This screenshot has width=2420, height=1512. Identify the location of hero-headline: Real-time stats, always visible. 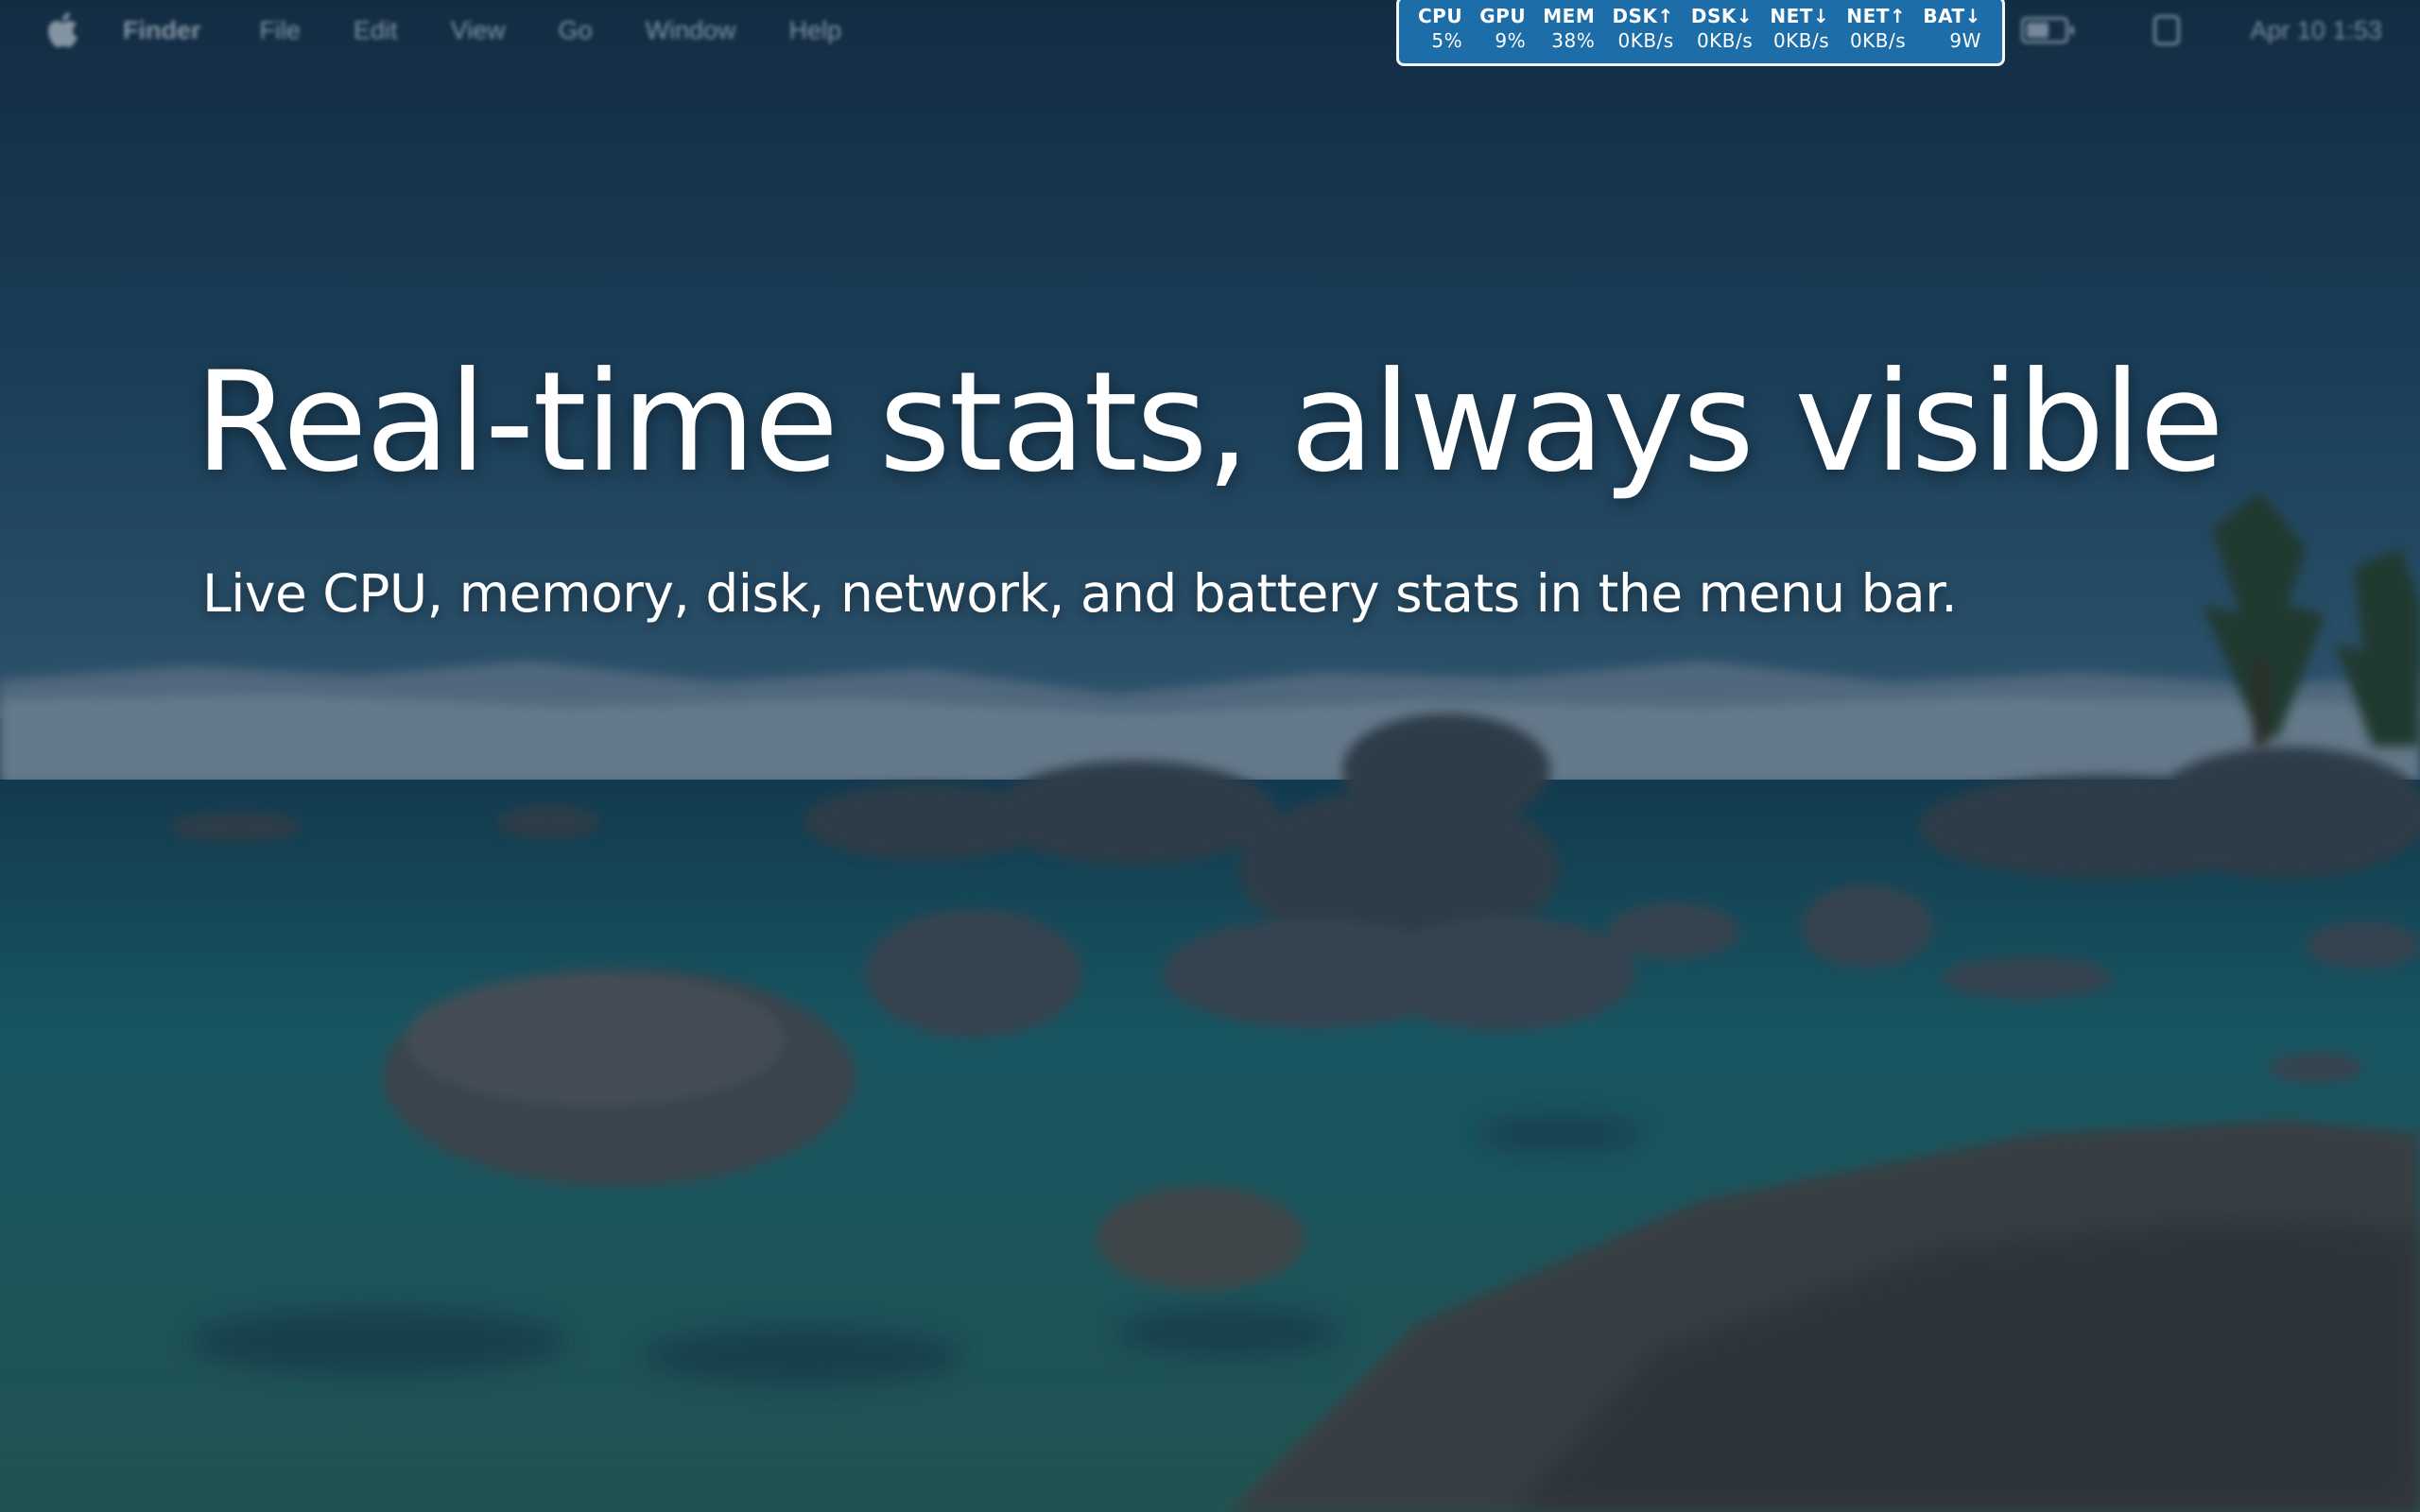
(1210, 422).